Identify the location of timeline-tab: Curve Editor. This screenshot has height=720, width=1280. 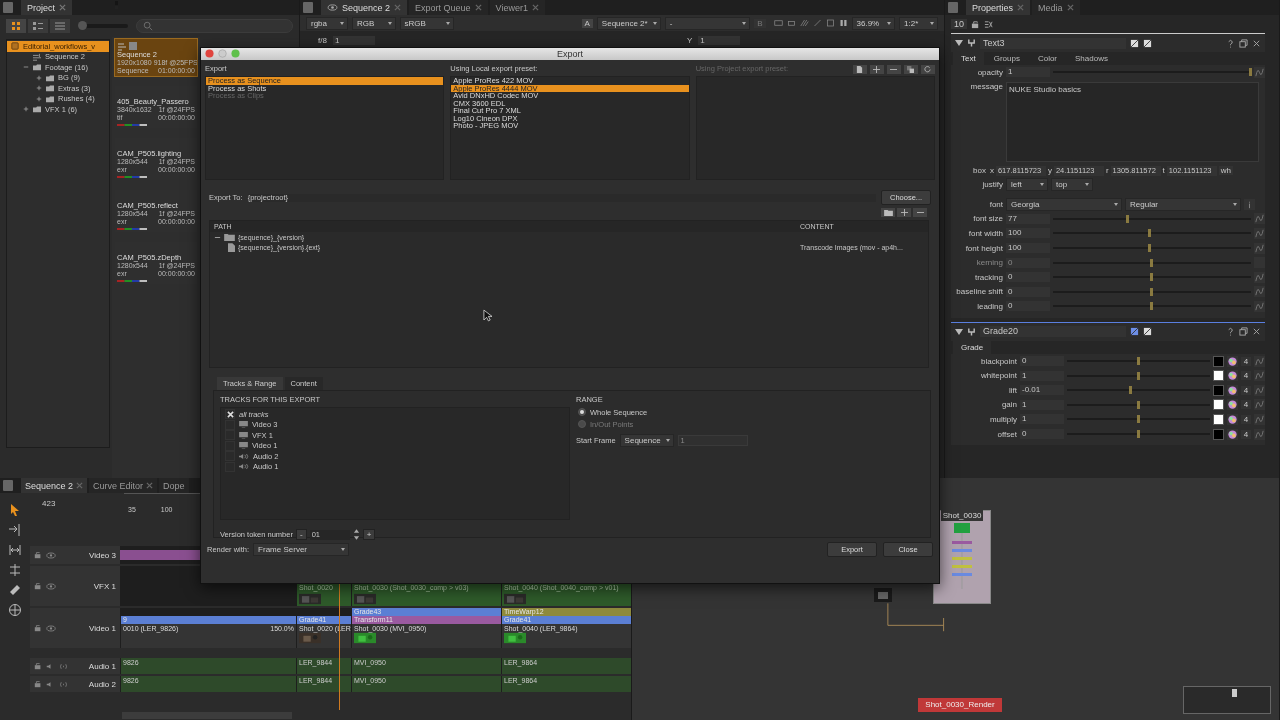
(123, 485).